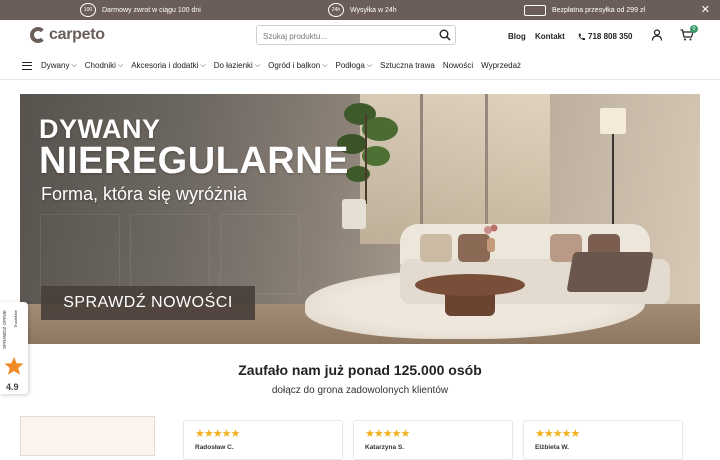 This screenshot has width=720, height=460. I want to click on site-header: carpeto Blog Kontakt 718 808 350 0, so click(360, 36).